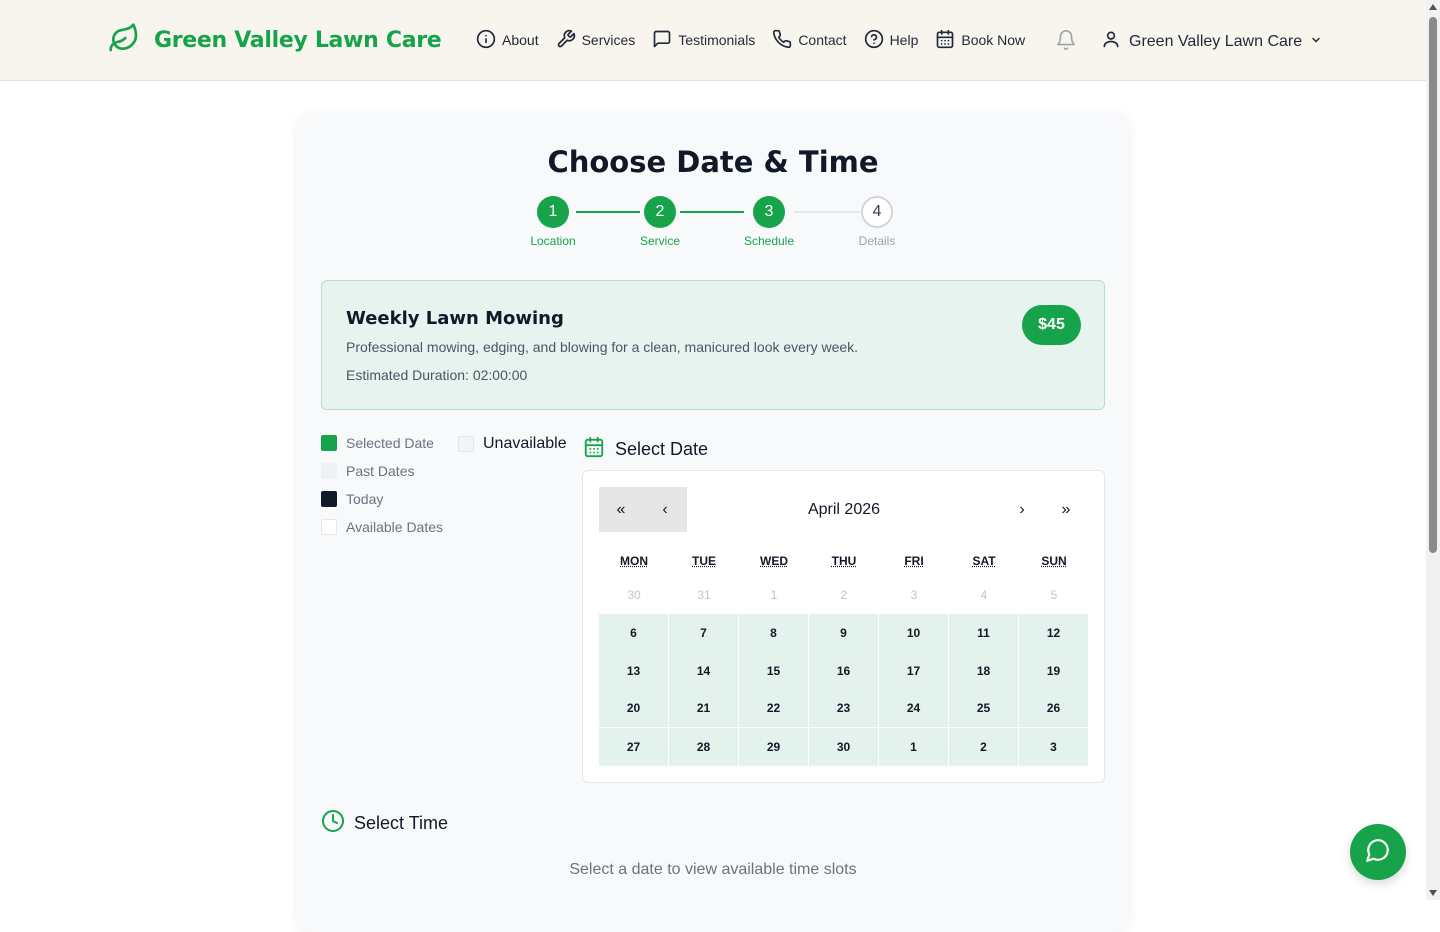 The image size is (1440, 932). Describe the element at coordinates (980, 40) in the screenshot. I see `nav-book-now: Book Now` at that location.